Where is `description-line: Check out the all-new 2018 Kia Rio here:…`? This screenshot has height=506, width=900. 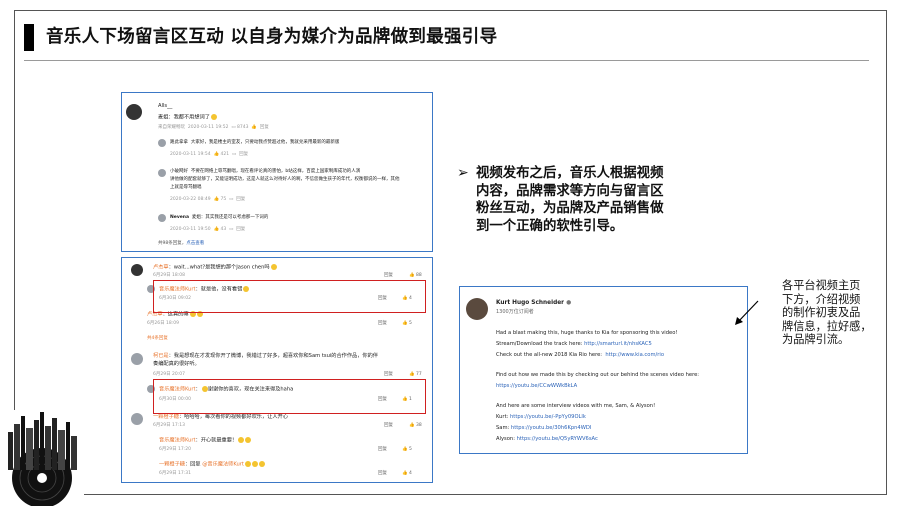 description-line: Check out the all-new 2018 Kia Rio here:… is located at coordinates (580, 355).